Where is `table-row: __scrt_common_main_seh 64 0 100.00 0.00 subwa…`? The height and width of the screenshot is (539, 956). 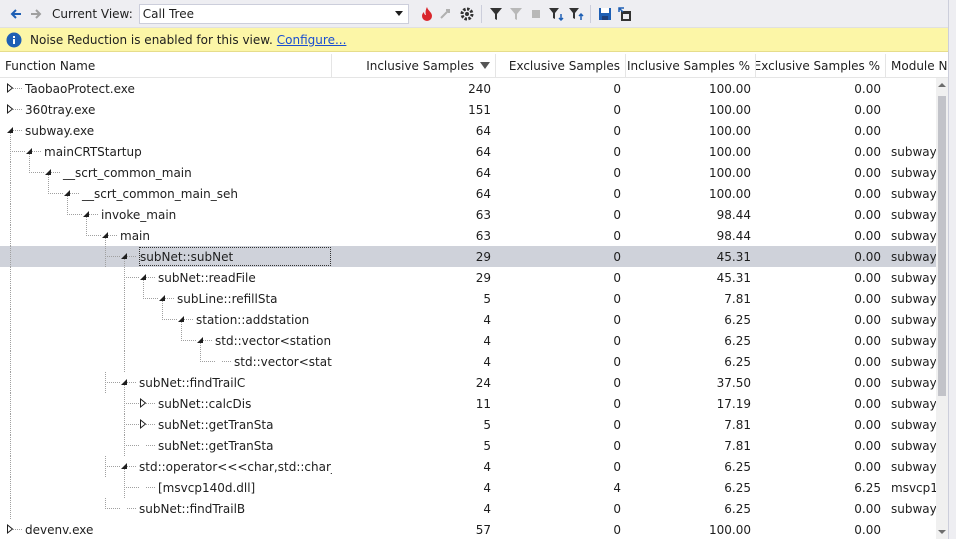 table-row: __scrt_common_main_seh 64 0 100.00 0.00 subwa… is located at coordinates (468, 193).